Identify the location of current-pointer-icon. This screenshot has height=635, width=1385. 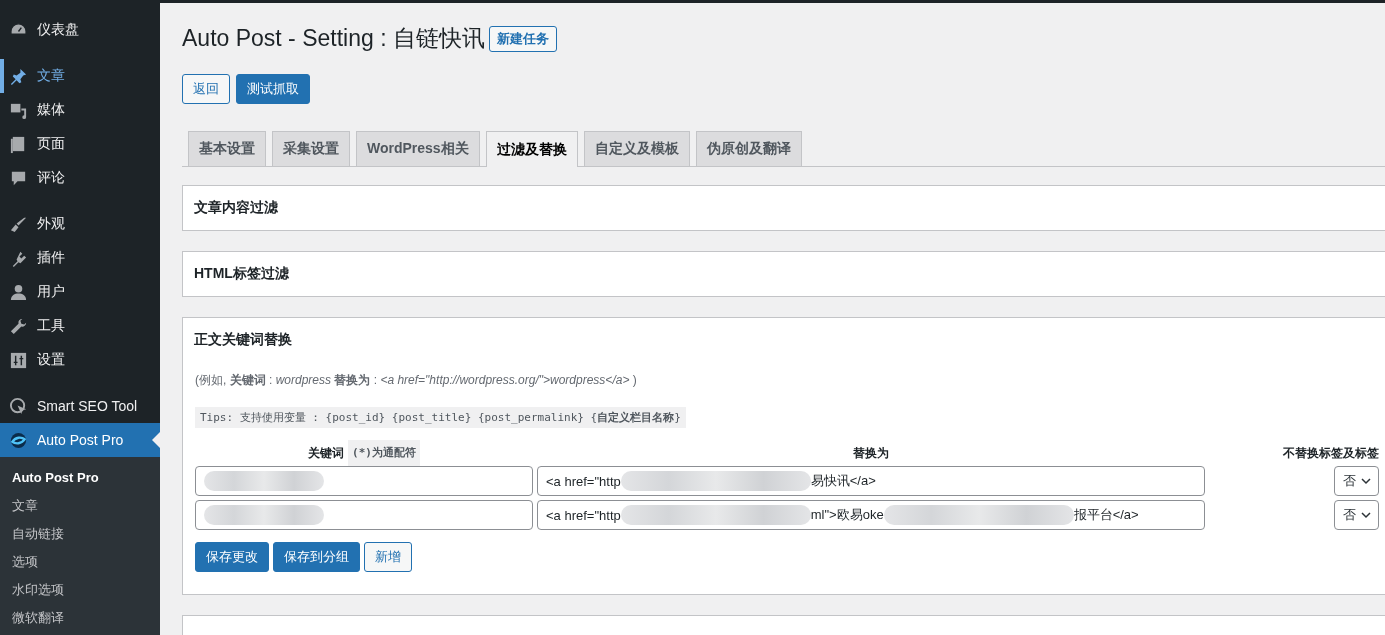
(156, 440).